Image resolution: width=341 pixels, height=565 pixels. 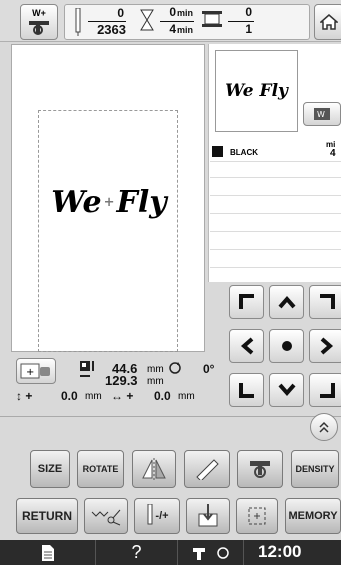 What do you see at coordinates (47, 516) in the screenshot?
I see `return-button: RETURN` at bounding box center [47, 516].